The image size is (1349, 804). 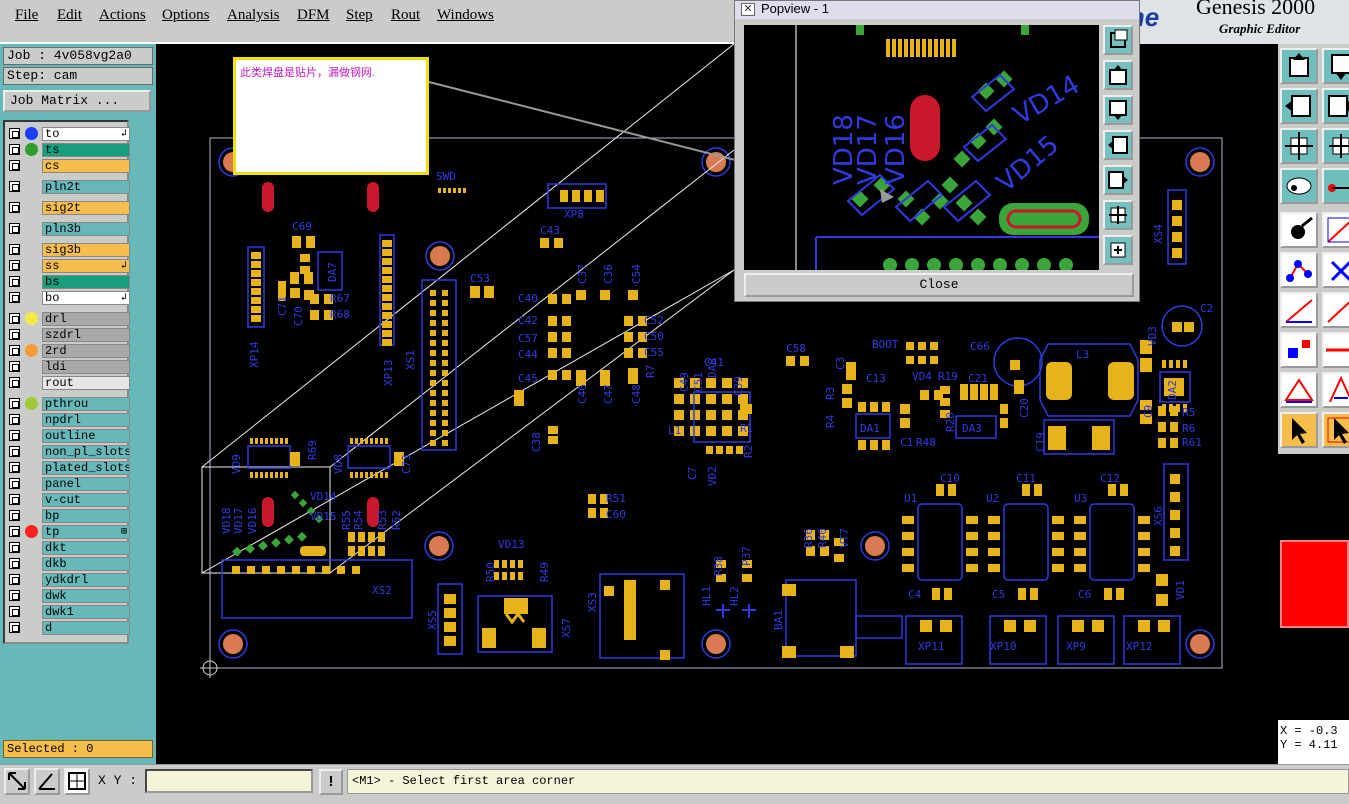 I want to click on add-line-icon, so click(x=1335, y=230).